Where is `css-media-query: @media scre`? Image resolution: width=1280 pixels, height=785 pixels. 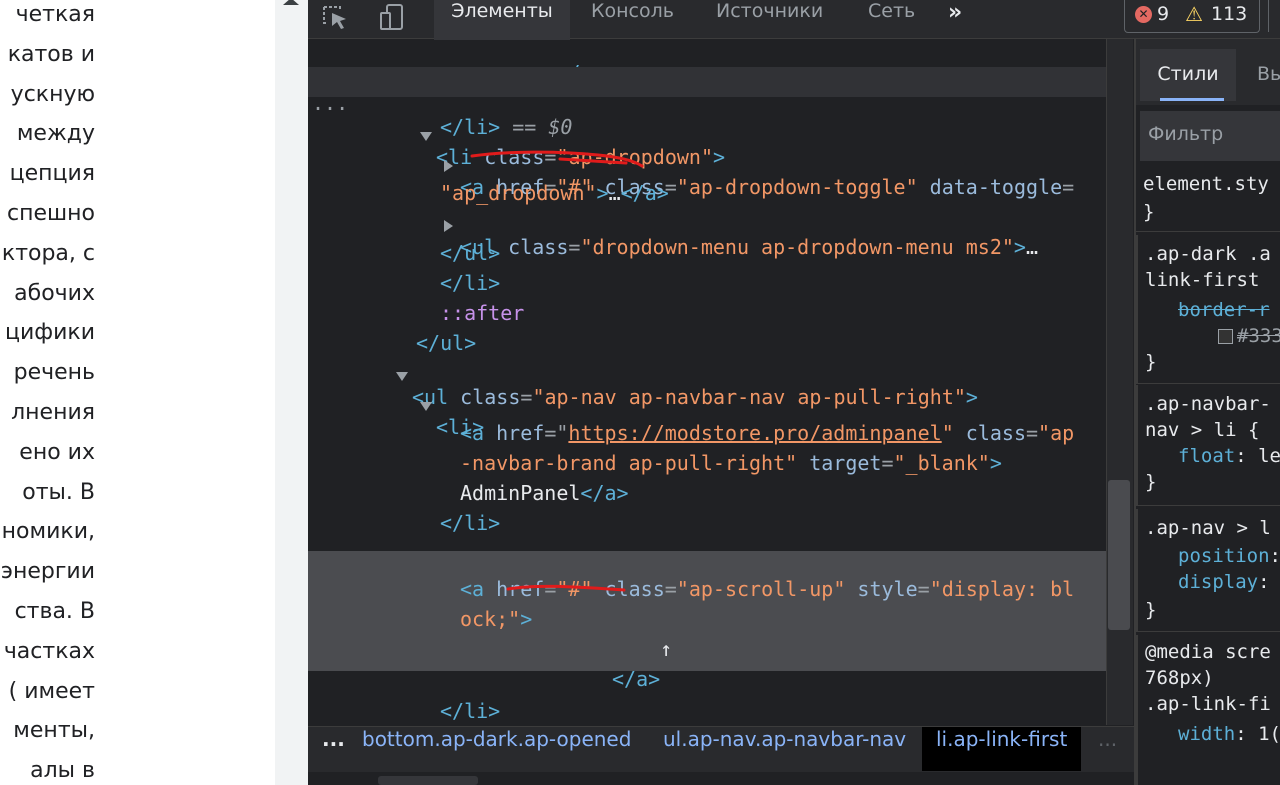
css-media-query: @media scre is located at coordinates (1208, 652).